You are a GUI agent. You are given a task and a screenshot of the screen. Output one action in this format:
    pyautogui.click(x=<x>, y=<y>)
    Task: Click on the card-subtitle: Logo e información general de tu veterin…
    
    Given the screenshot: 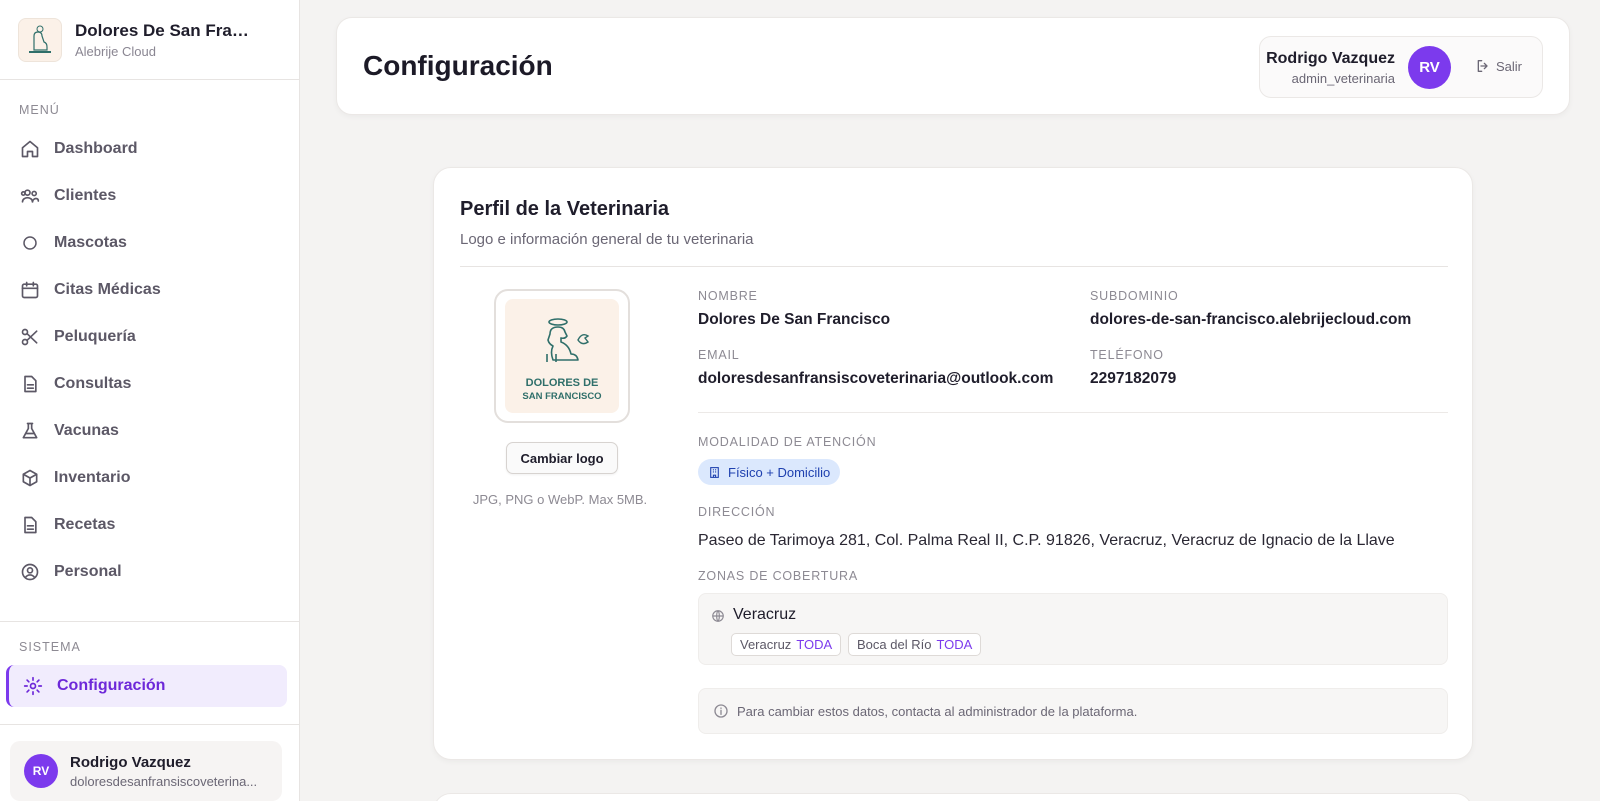 What is the action you would take?
    pyautogui.click(x=607, y=239)
    